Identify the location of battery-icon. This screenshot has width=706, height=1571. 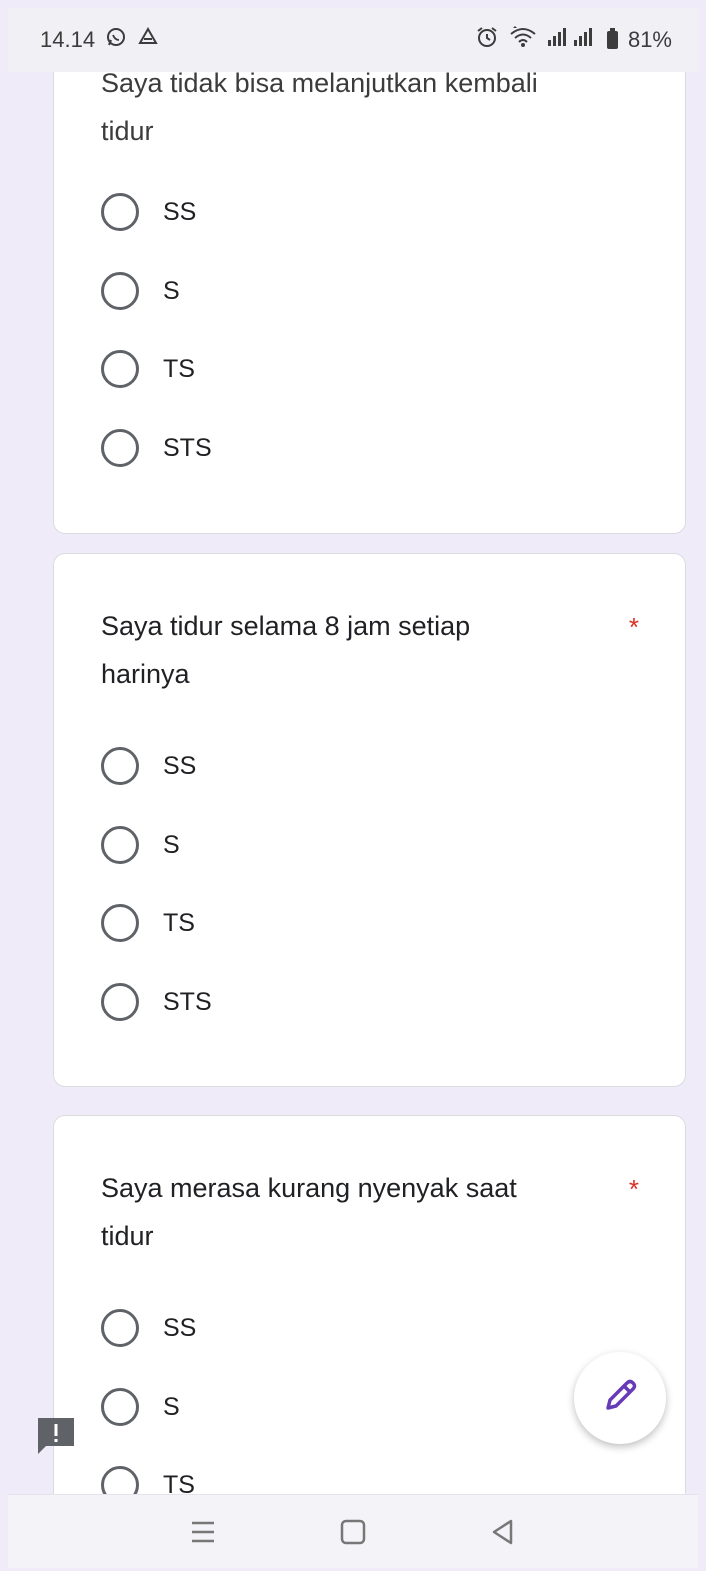
(612, 38).